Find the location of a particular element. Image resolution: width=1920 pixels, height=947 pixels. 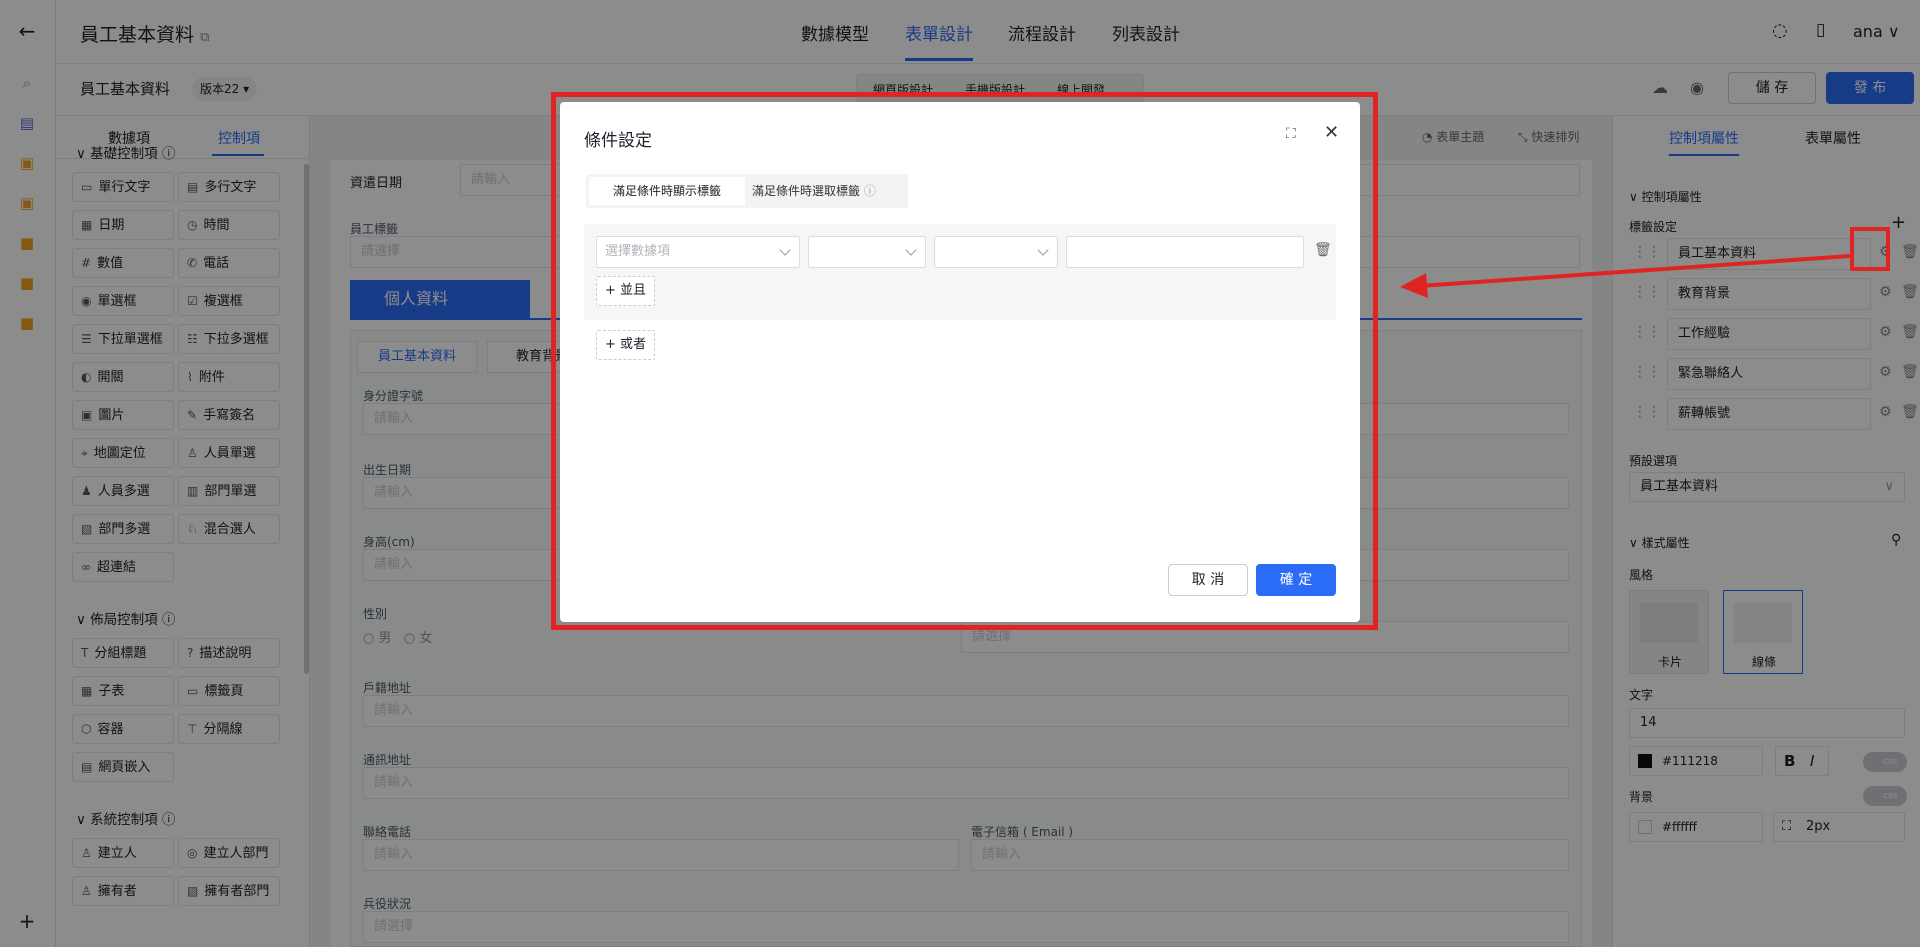

annotation-arrow is located at coordinates (1625, 276).